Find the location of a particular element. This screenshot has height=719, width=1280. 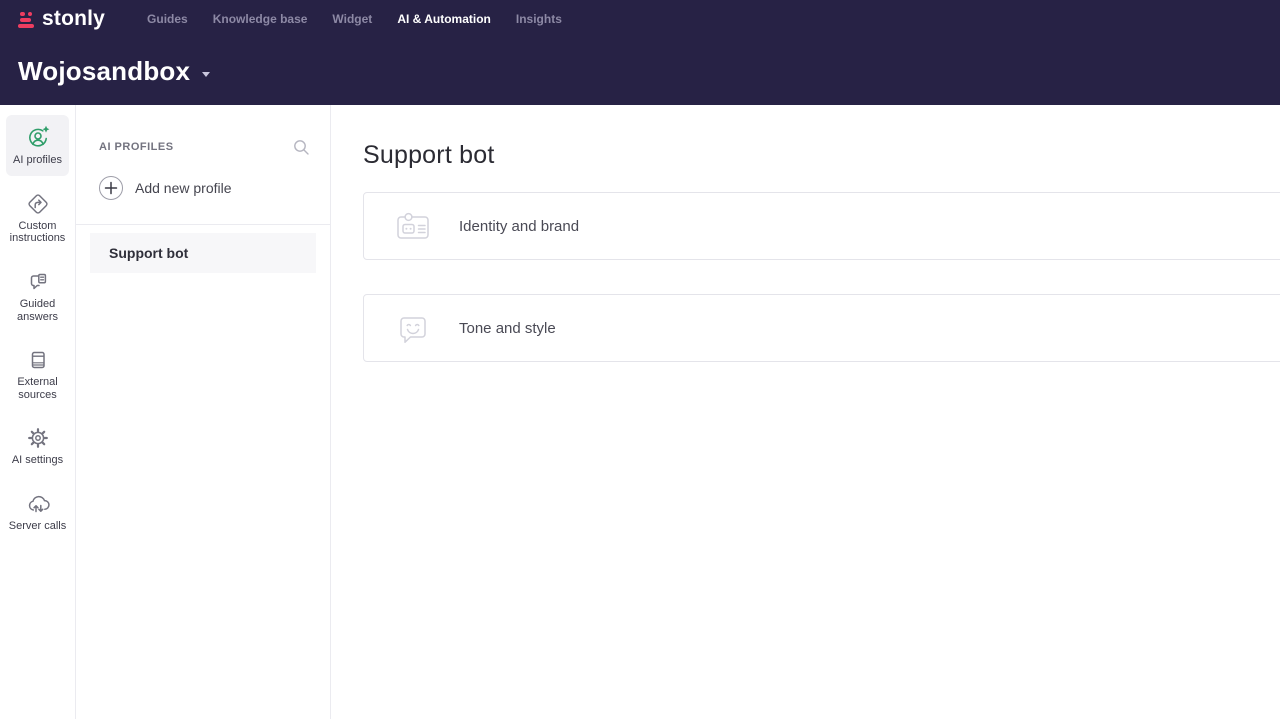

sidebar-item-label: Guided answers is located at coordinates (37, 310).